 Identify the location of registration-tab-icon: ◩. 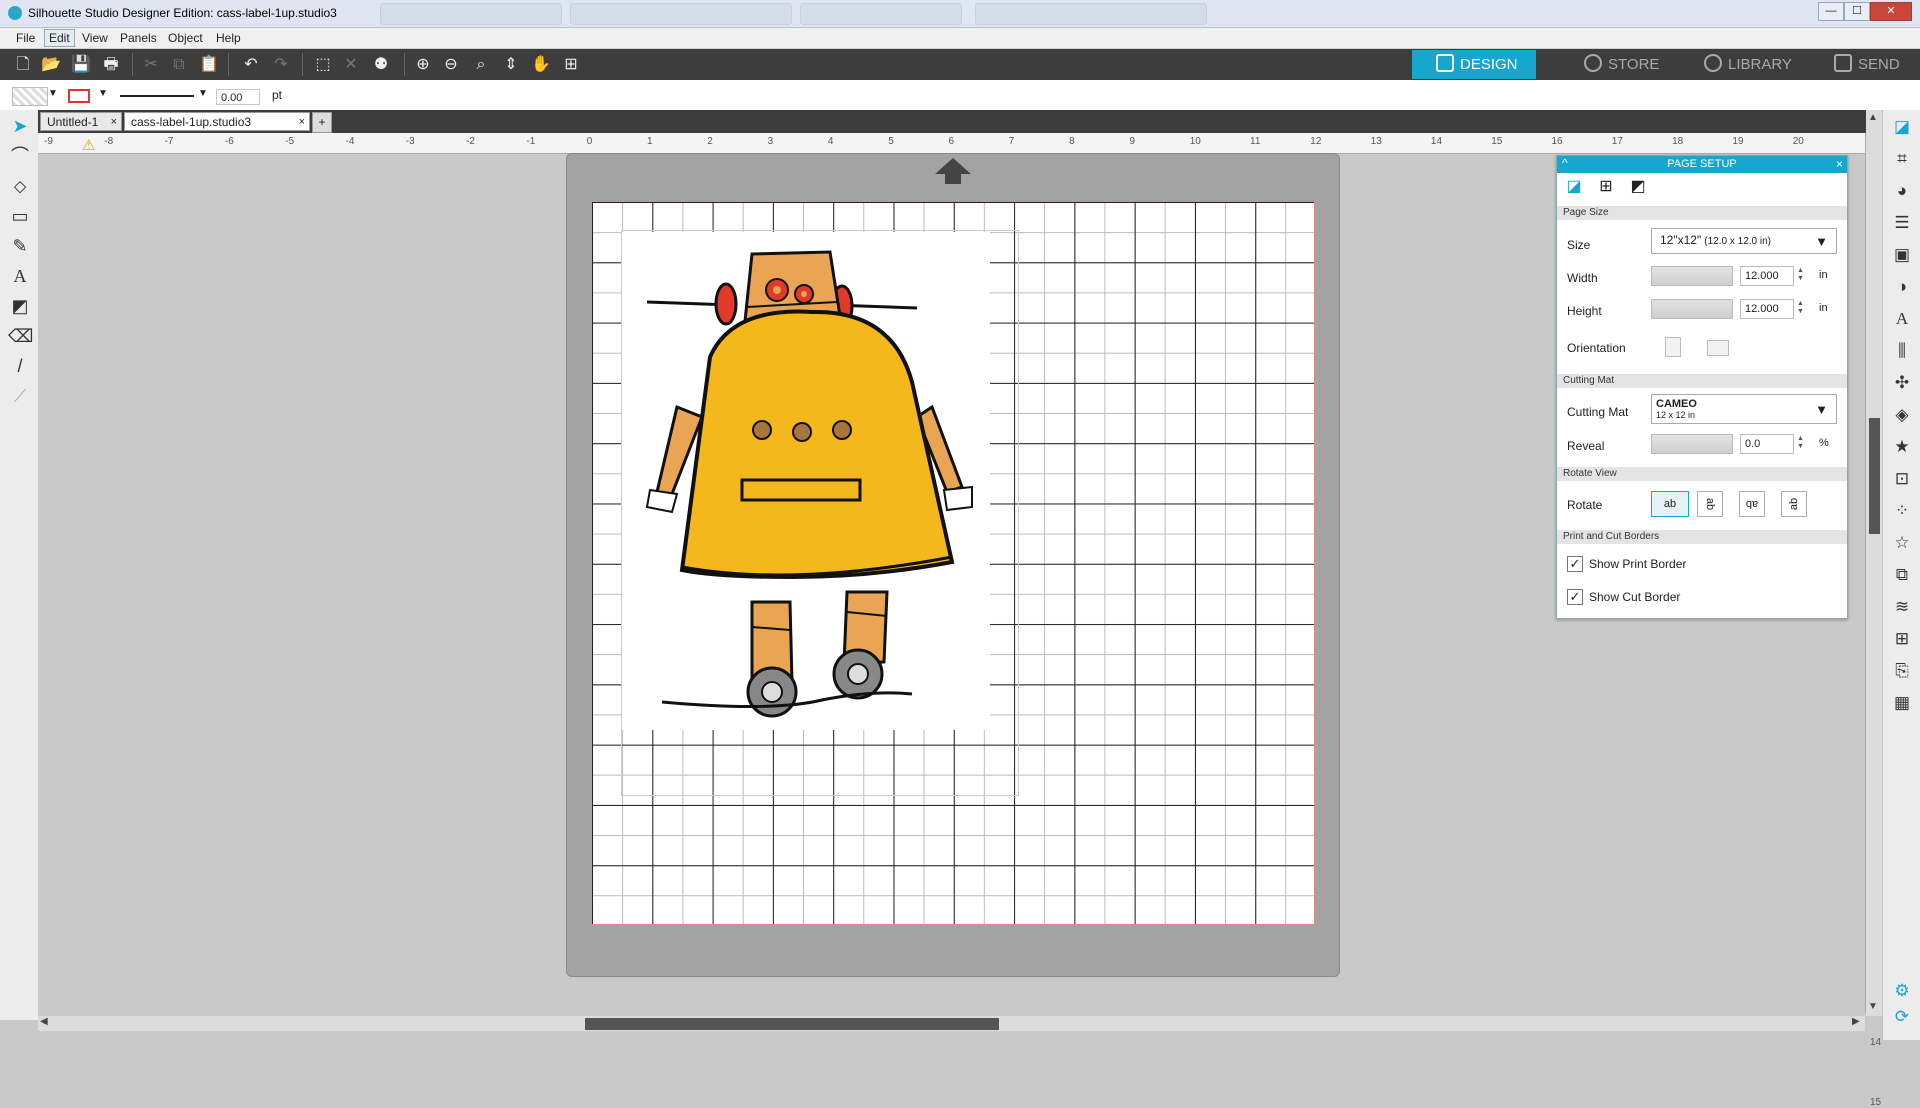
(1638, 187).